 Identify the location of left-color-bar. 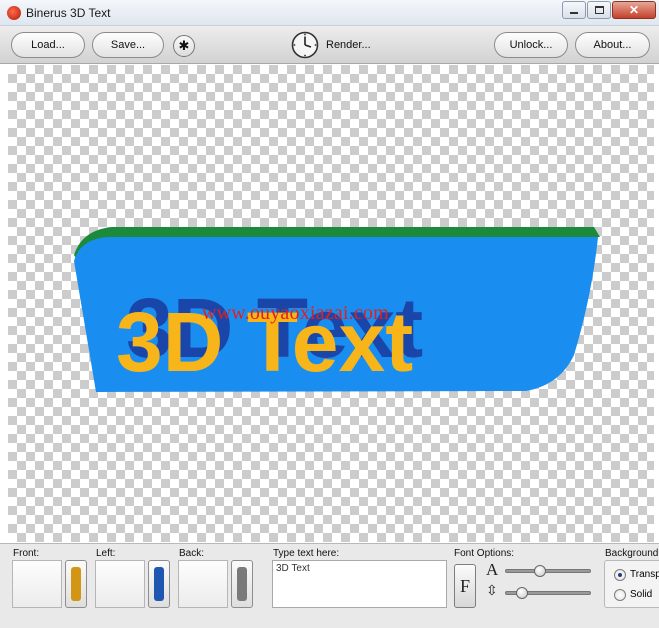
(159, 584).